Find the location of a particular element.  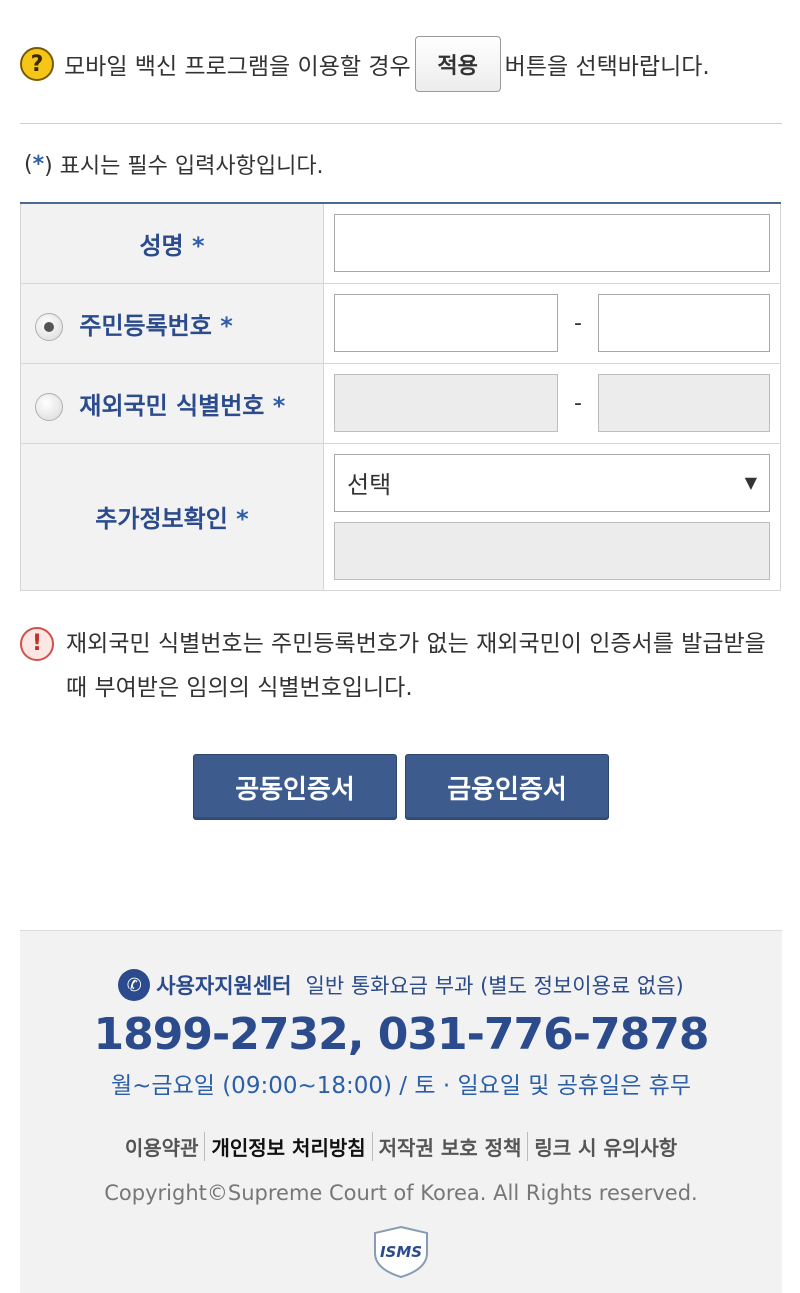

name-input is located at coordinates (552, 243).